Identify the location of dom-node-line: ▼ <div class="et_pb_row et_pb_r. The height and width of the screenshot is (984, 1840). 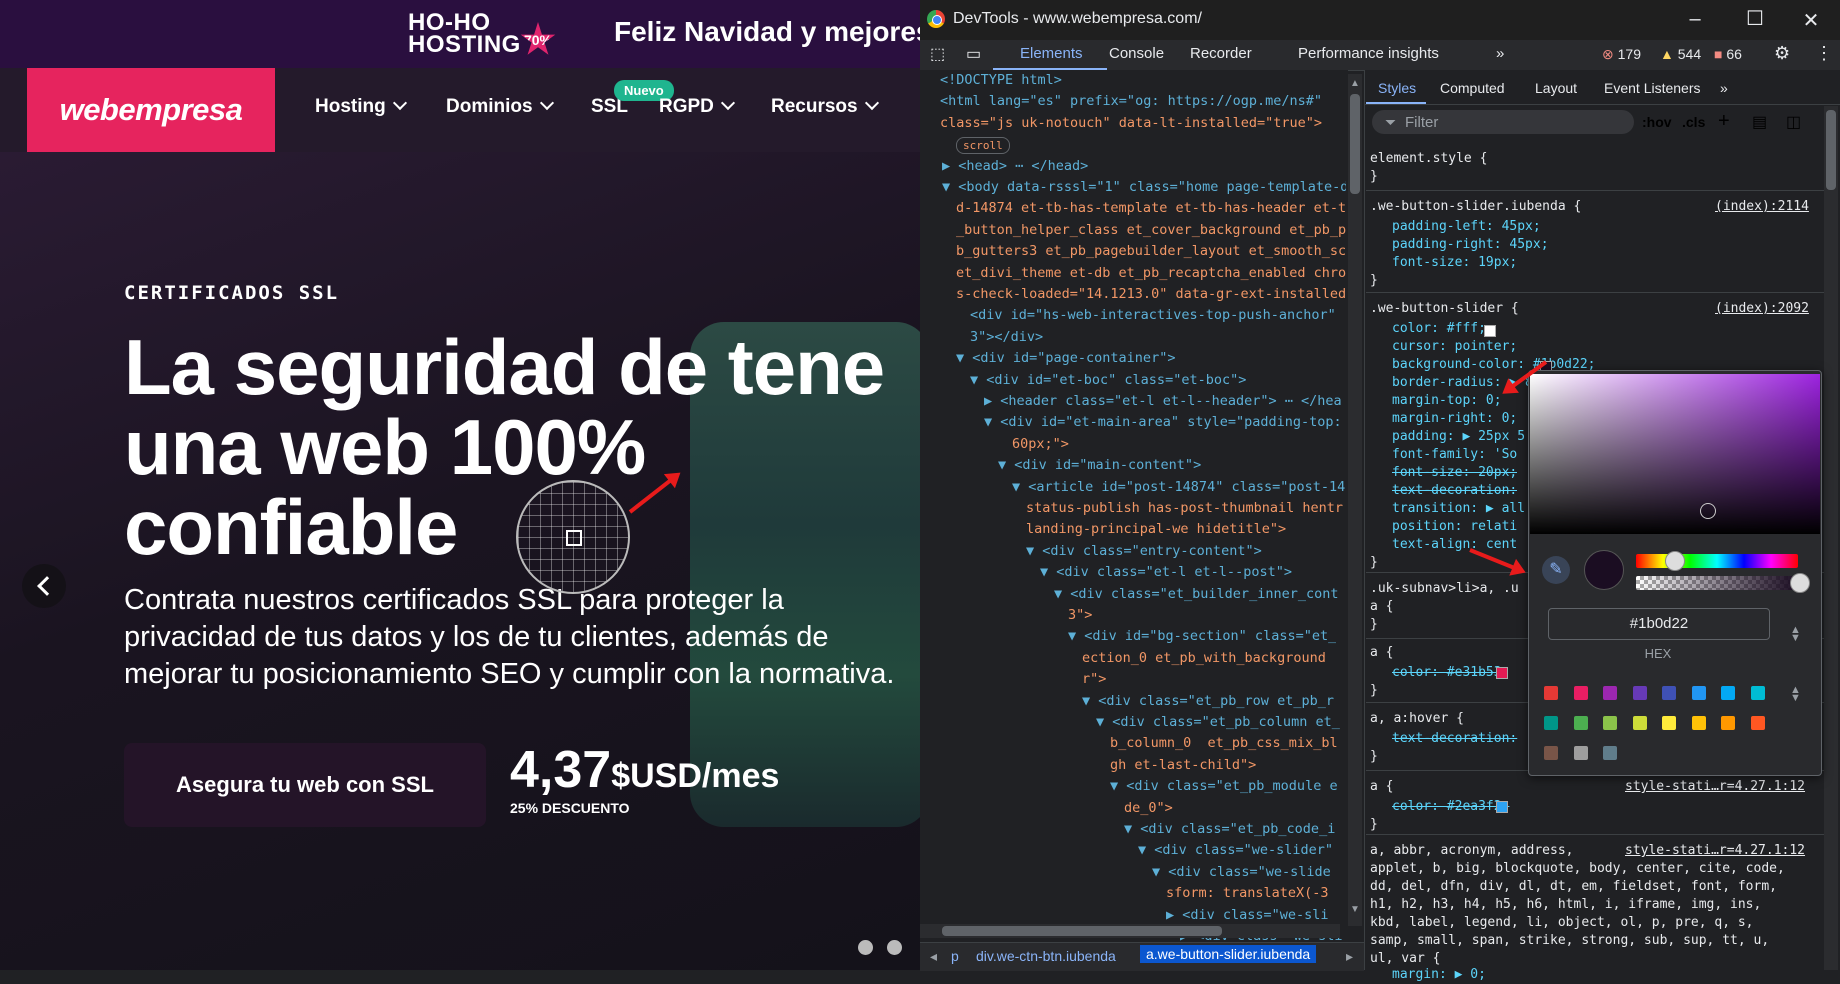
(1208, 701).